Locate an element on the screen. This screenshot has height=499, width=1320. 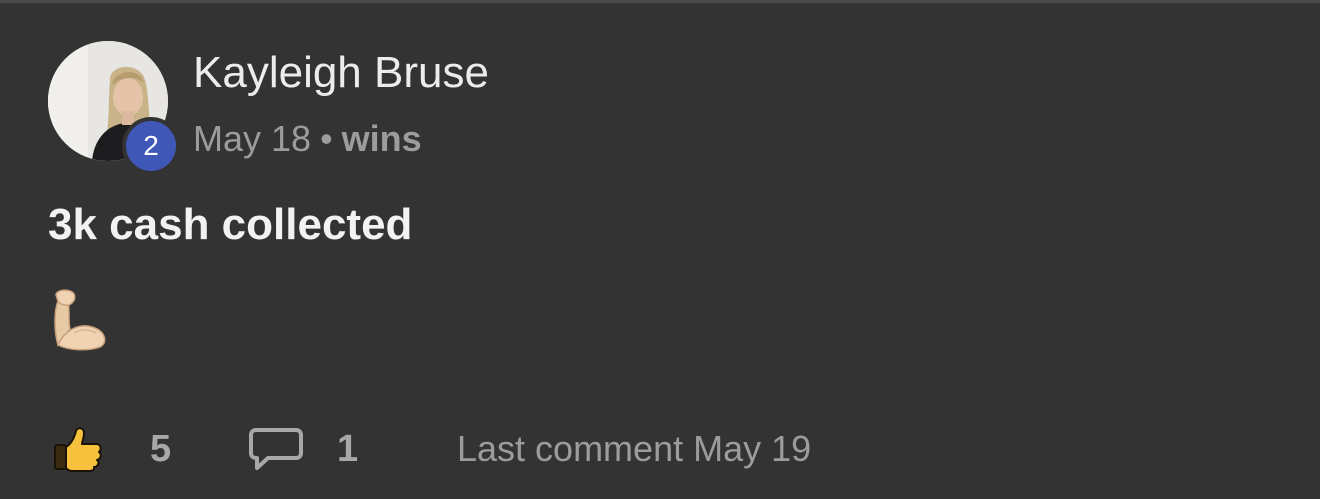
thumbs-up-icon is located at coordinates (78, 449).